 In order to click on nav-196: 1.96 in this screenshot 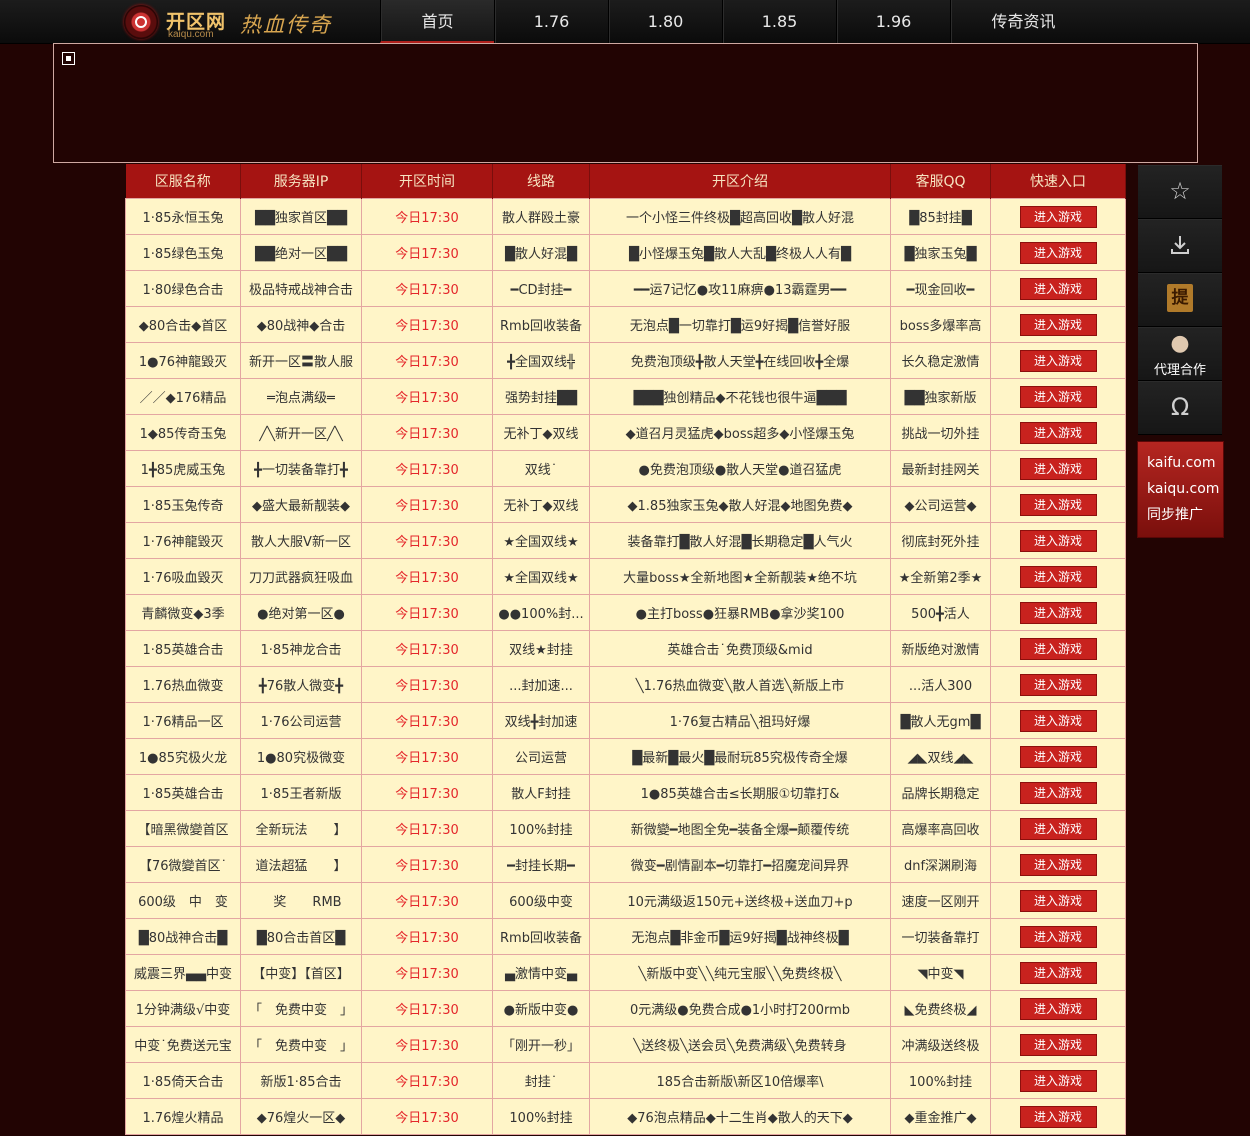, I will do `click(893, 21)`.